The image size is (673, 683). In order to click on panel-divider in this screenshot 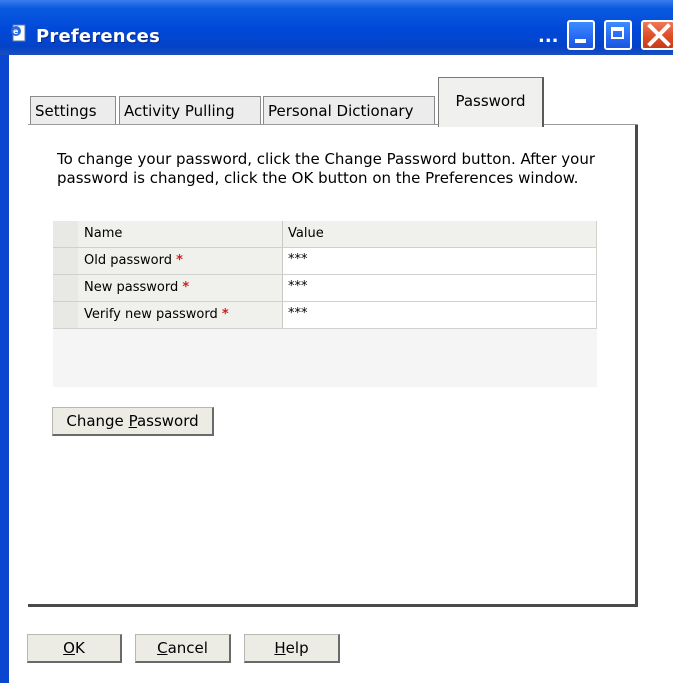, I will do `click(591, 124)`.